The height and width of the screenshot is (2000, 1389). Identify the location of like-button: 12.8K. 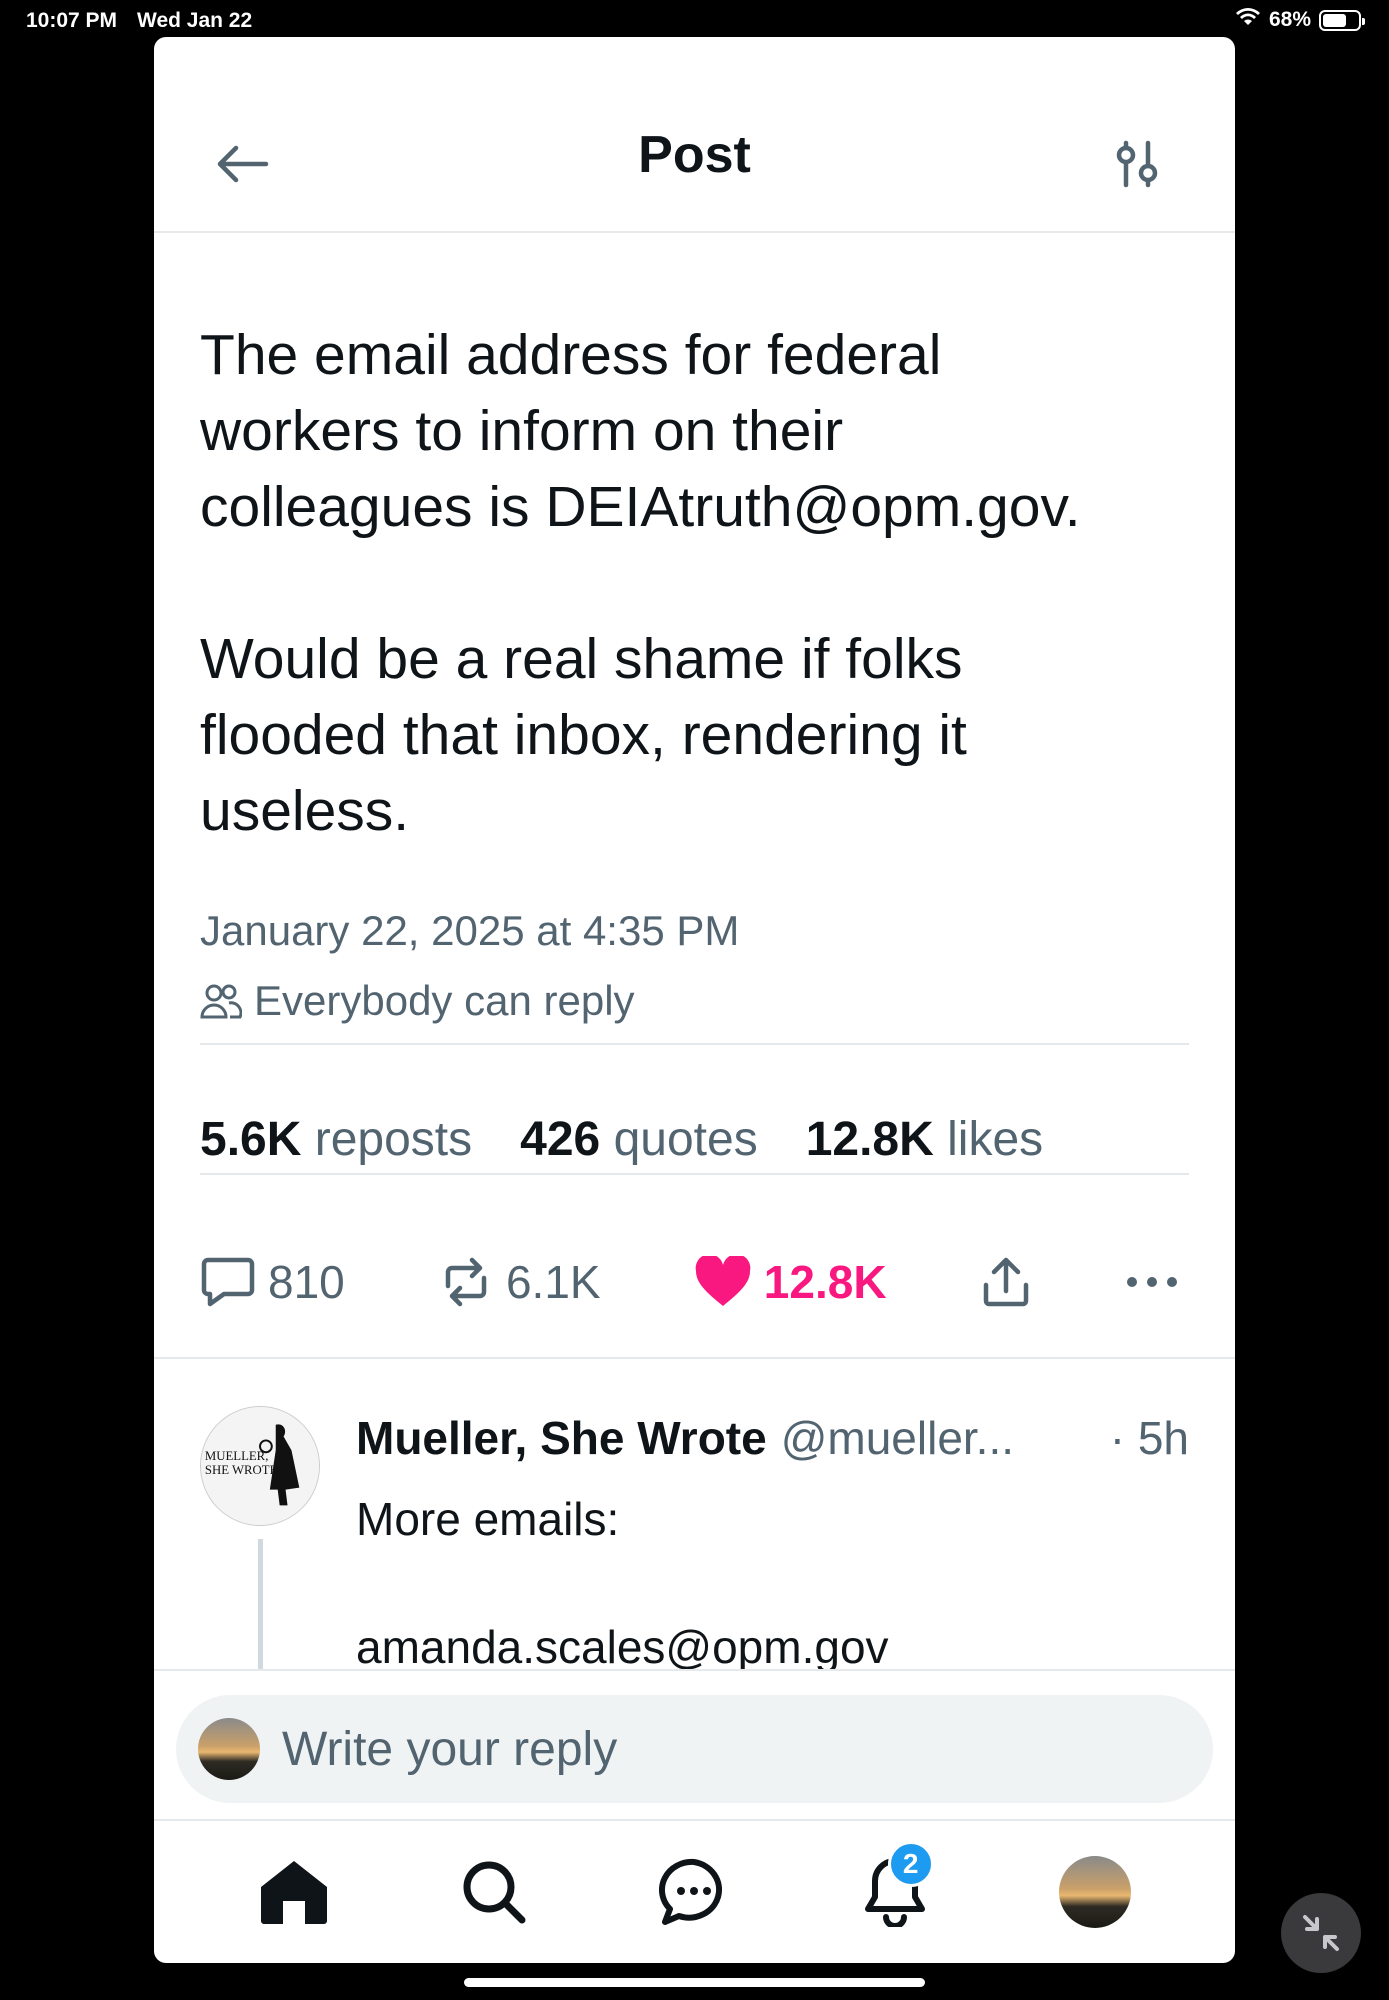
(790, 1282).